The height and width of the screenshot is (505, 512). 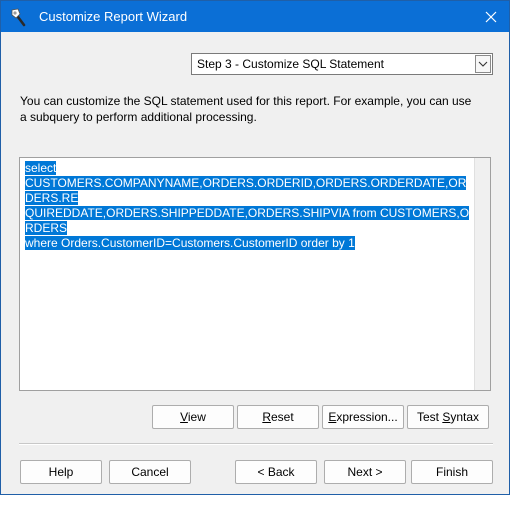 I want to click on test-syntax-button: Test Syntax, so click(x=448, y=417).